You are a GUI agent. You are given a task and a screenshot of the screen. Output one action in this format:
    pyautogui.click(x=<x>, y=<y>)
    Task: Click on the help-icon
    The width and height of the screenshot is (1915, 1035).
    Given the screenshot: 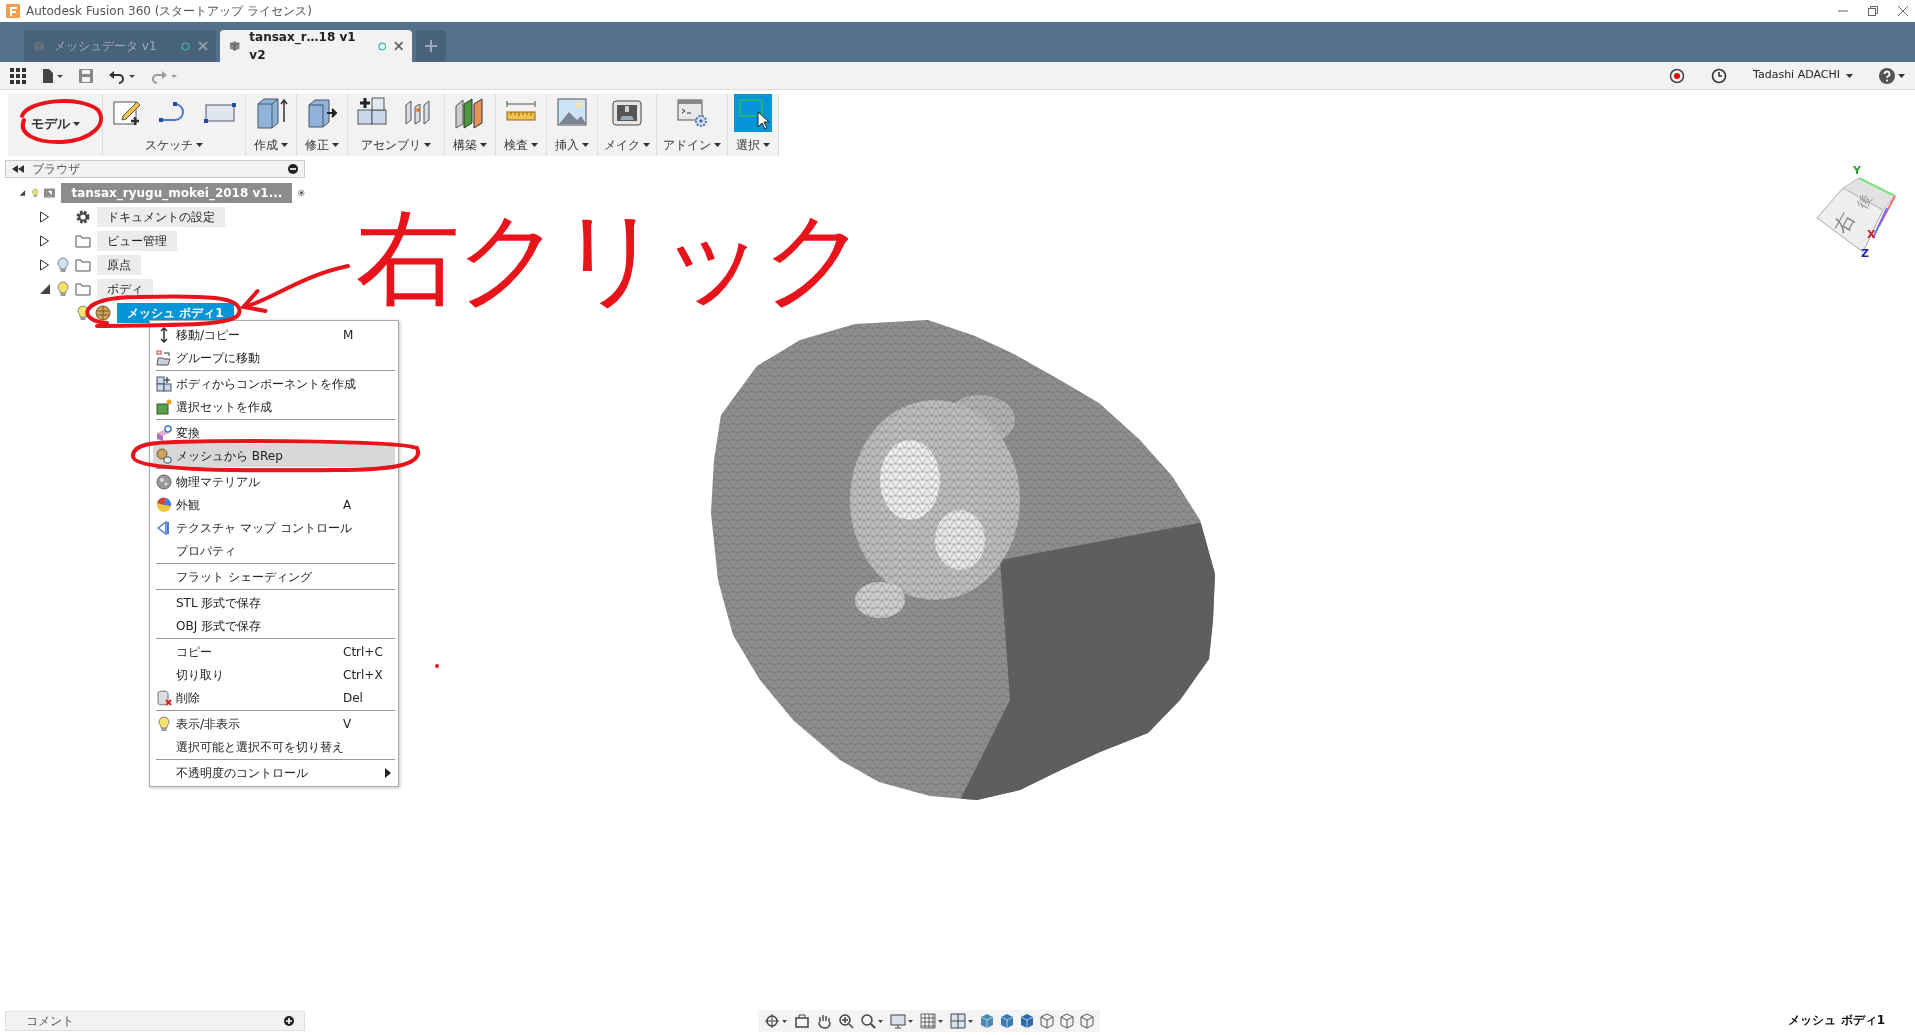 What is the action you would take?
    pyautogui.click(x=1892, y=75)
    